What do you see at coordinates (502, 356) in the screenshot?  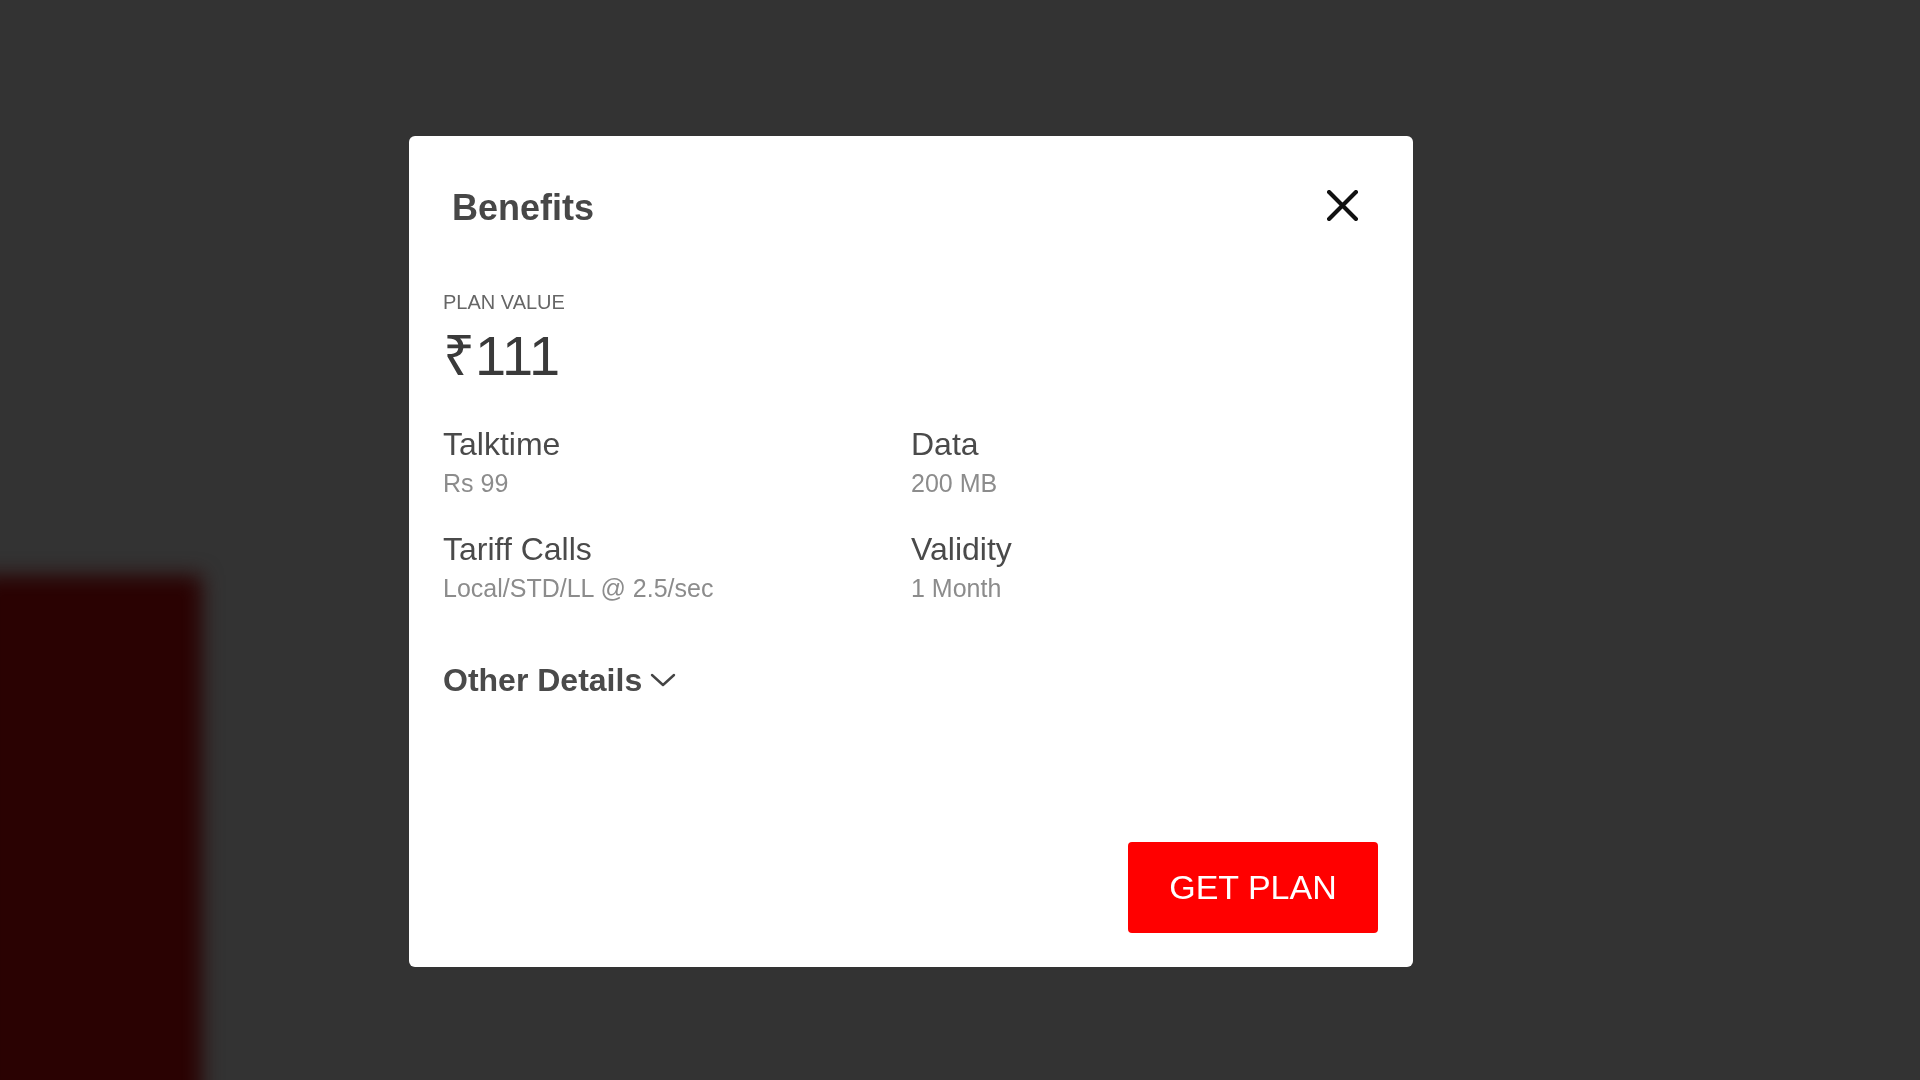 I see `plan-price: ₹111` at bounding box center [502, 356].